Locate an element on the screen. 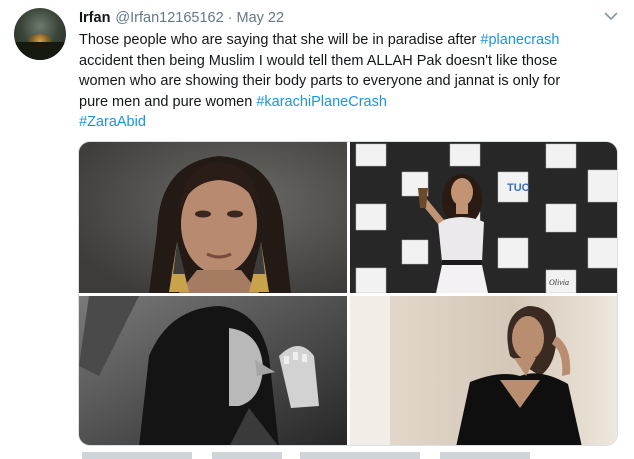 The width and height of the screenshot is (634, 459). black-dress-photo is located at coordinates (483, 370).